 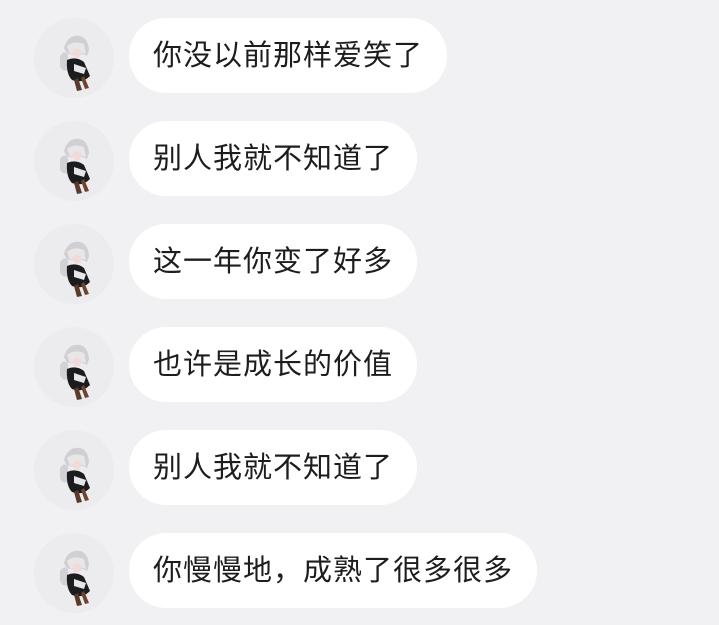 I want to click on message-row: 你慢慢地，成熟了很多很多, so click(x=286, y=573).